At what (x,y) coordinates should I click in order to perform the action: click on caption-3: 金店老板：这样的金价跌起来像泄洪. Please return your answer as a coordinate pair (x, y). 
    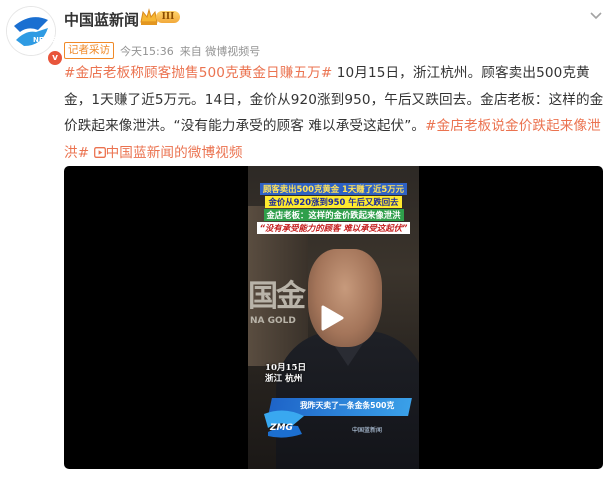
    Looking at the image, I should click on (333, 215).